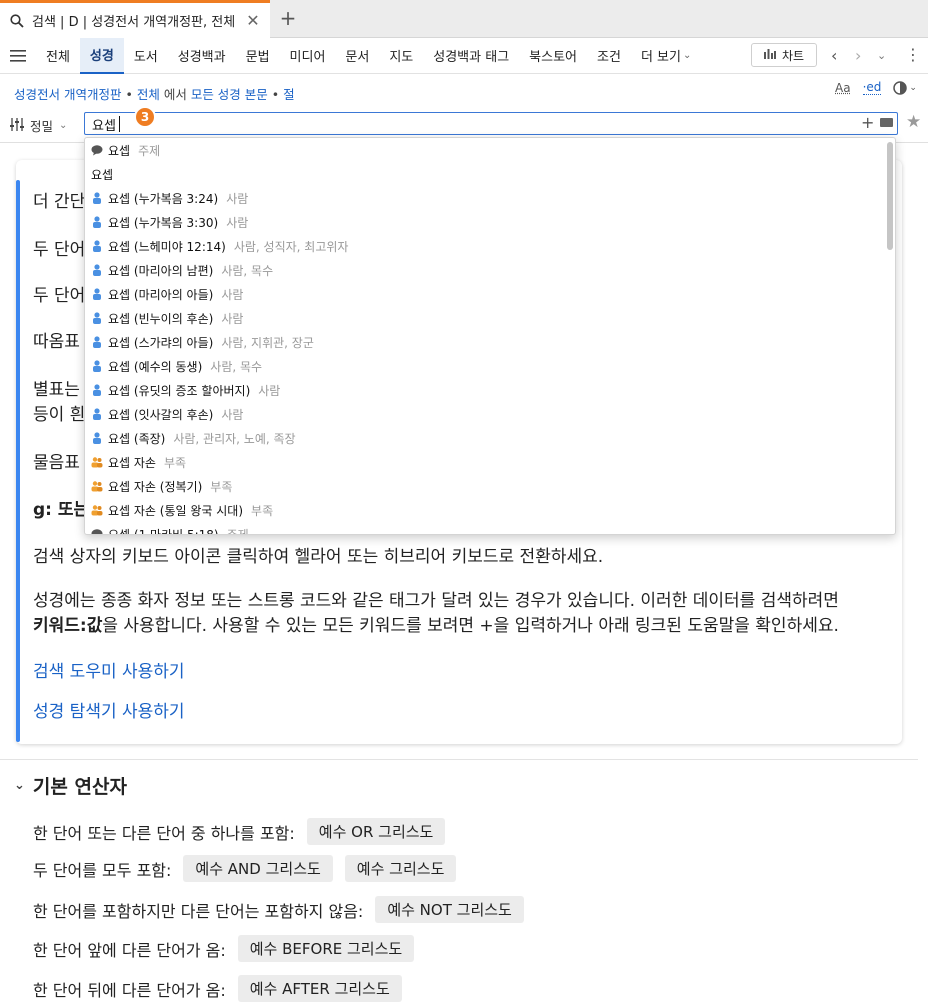  What do you see at coordinates (666, 56) in the screenshot?
I see `tab-more: 더 보기 ⌄` at bounding box center [666, 56].